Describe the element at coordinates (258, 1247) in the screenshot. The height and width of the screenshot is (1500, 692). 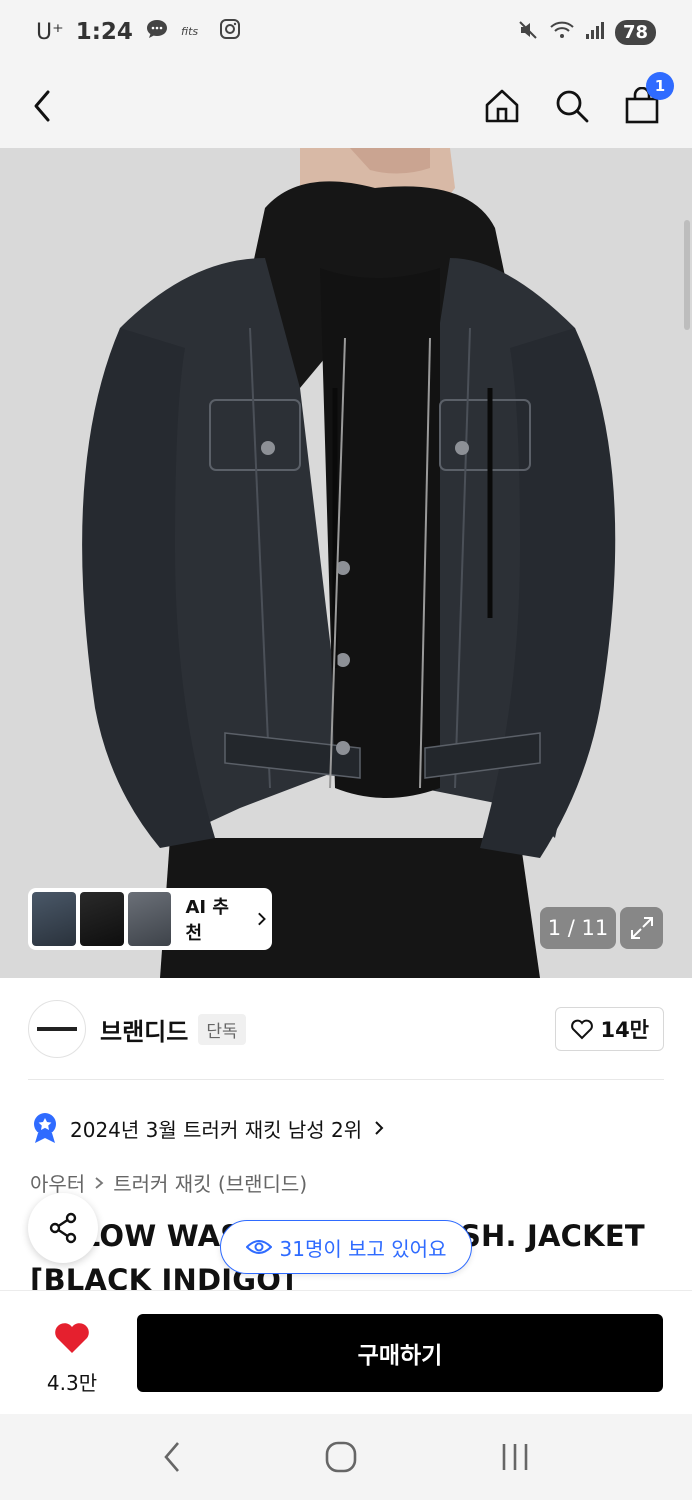
I see `eye-icon` at that location.